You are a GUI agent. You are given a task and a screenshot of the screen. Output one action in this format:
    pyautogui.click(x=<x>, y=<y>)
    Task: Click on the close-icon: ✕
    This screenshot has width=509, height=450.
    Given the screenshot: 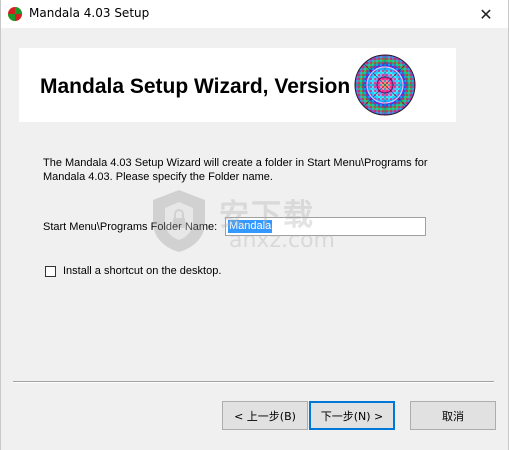 What is the action you would take?
    pyautogui.click(x=486, y=14)
    